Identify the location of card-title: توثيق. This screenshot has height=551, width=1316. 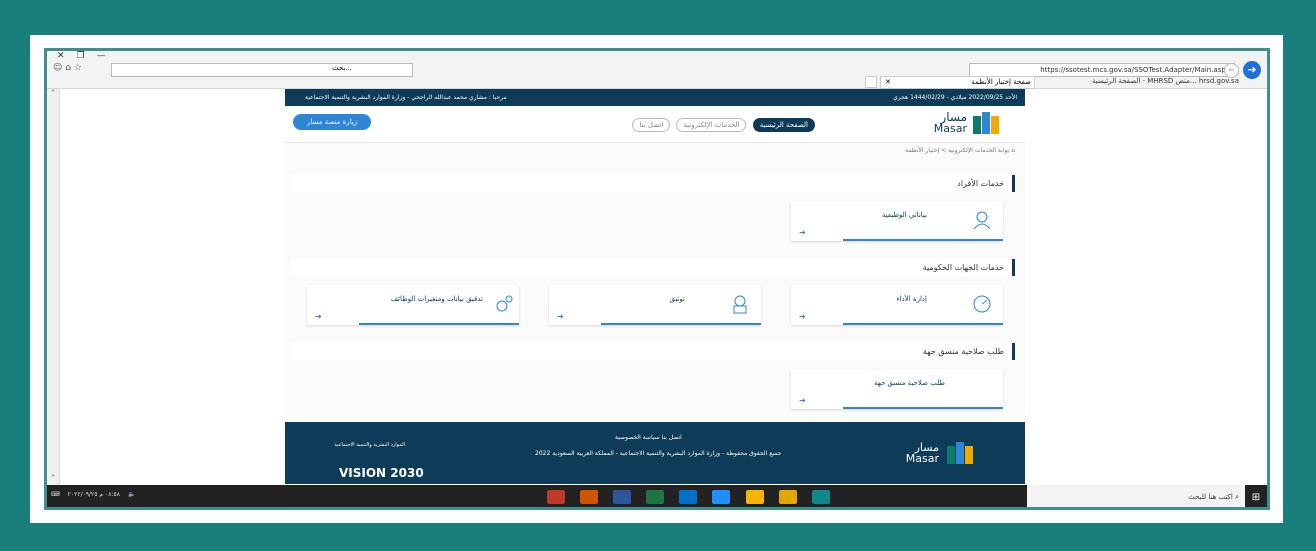
(677, 299).